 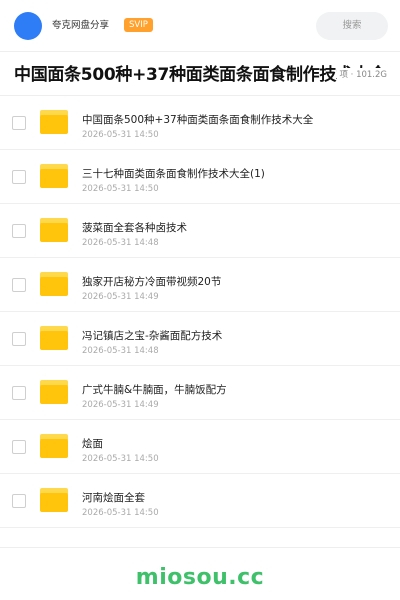 I want to click on file-name: 菠菜面全套各种卤技术, so click(x=134, y=228).